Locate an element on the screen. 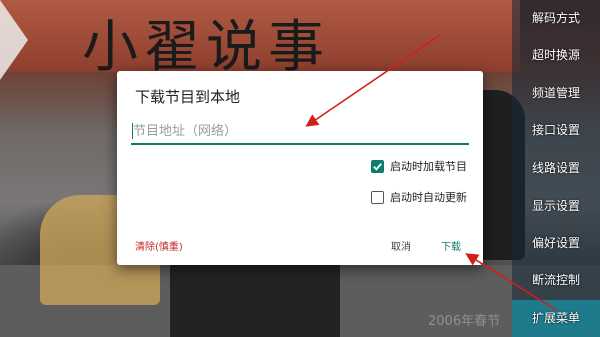 The width and height of the screenshot is (600, 337). load-on-start-label: 启动时加载节目 is located at coordinates (428, 166).